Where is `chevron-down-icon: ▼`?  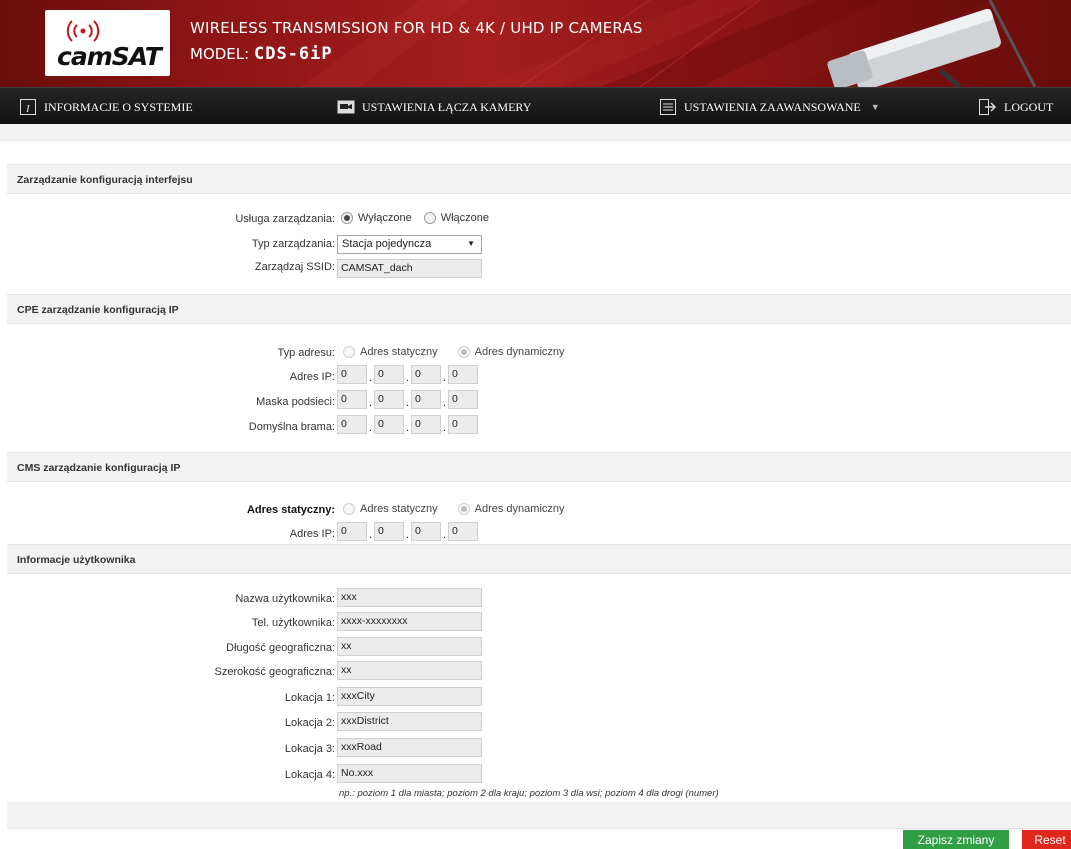
chevron-down-icon: ▼ is located at coordinates (875, 107).